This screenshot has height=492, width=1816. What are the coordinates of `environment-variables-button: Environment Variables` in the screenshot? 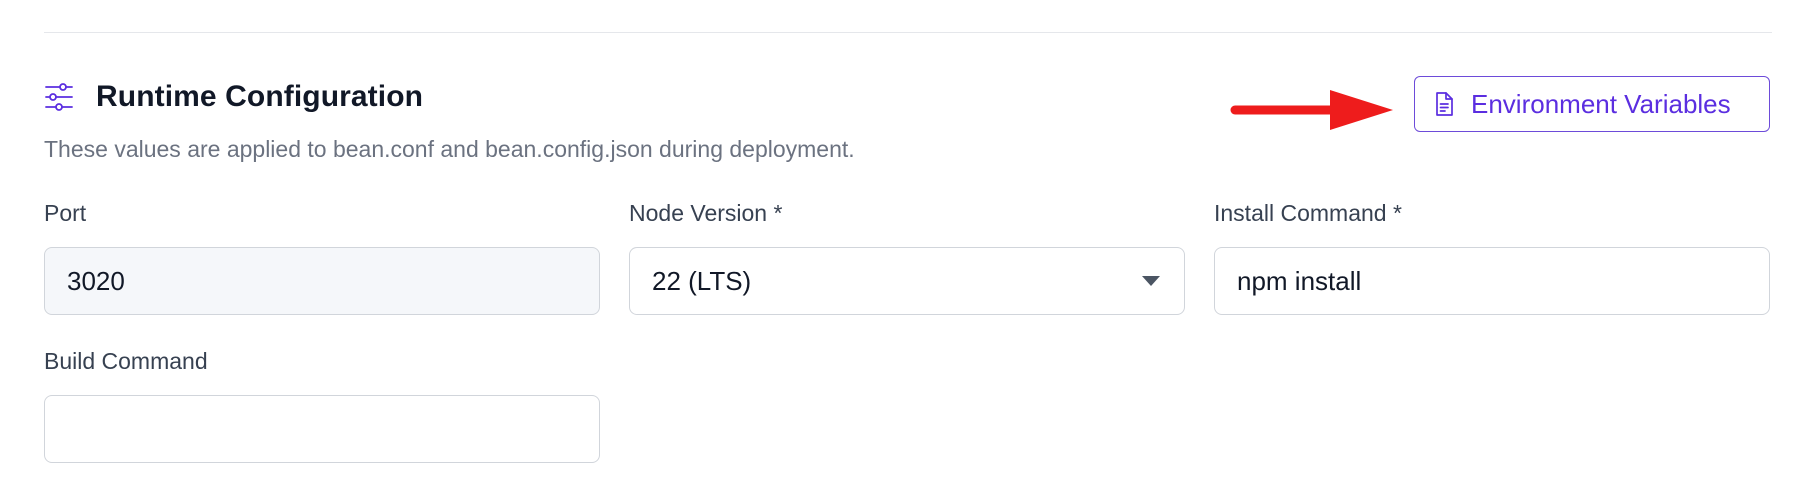 It's located at (1592, 104).